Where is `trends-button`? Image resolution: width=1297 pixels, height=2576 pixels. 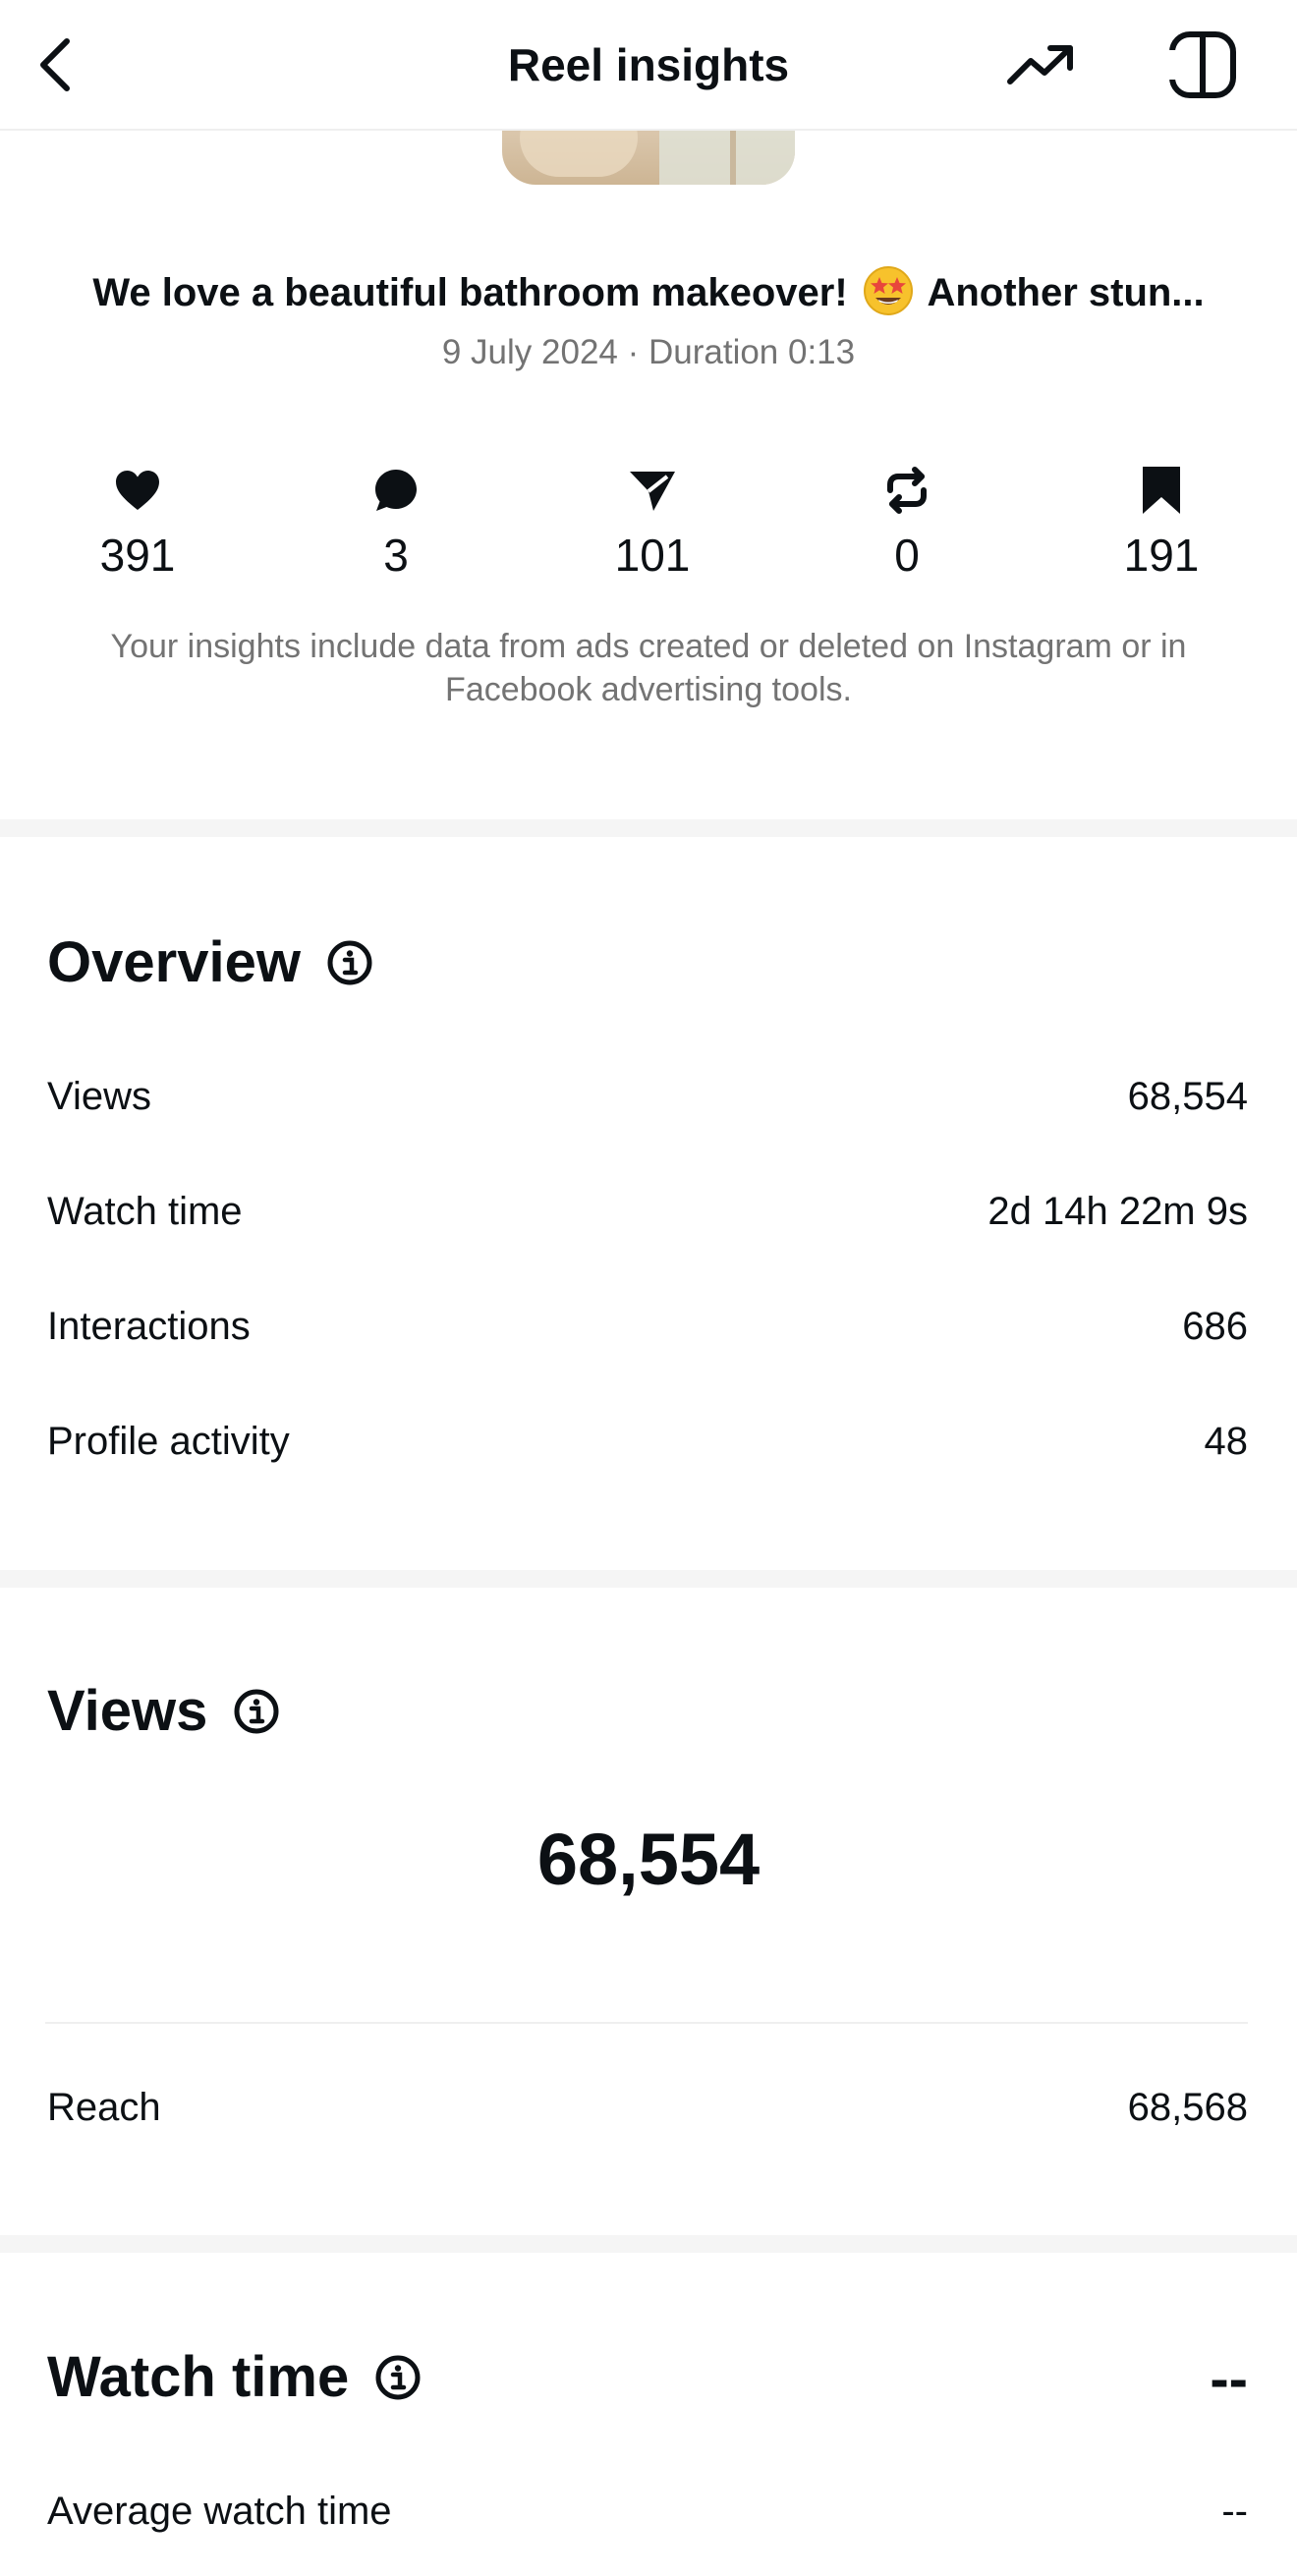 trends-button is located at coordinates (1041, 64).